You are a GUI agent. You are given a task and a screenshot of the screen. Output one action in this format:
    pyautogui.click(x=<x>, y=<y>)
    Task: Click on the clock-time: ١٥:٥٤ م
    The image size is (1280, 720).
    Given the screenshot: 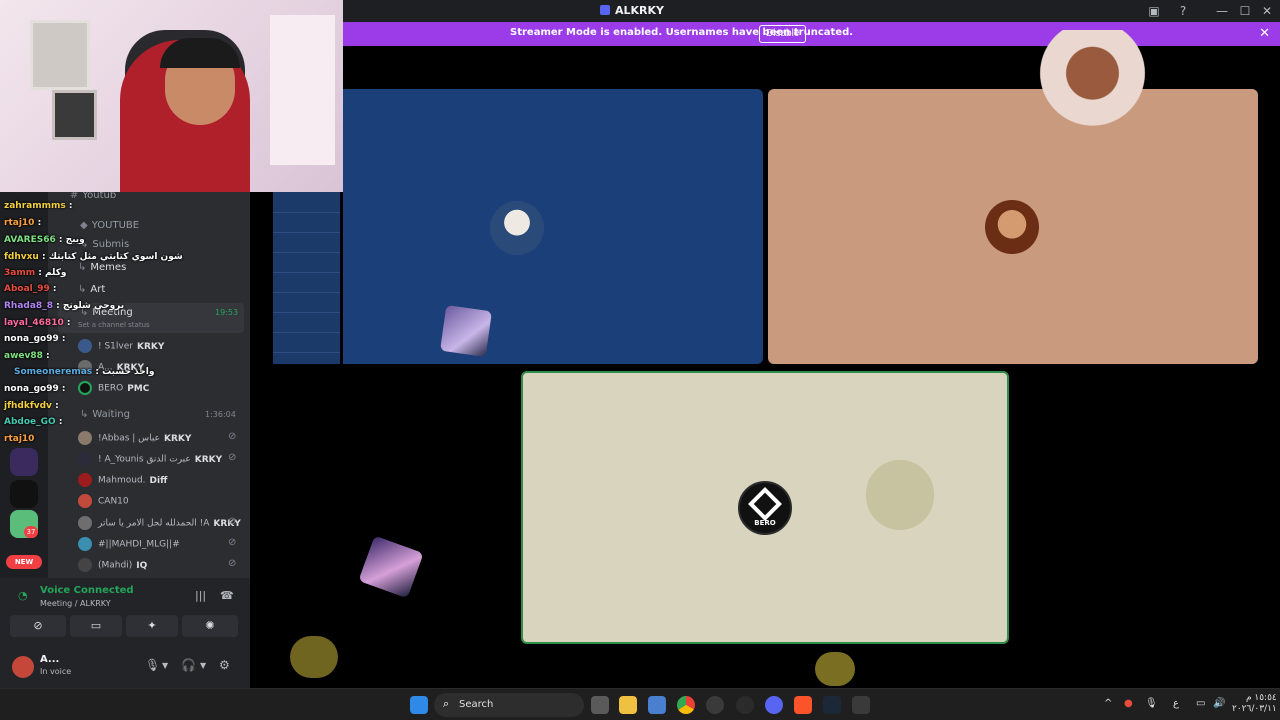 What is the action you would take?
    pyautogui.click(x=1261, y=698)
    